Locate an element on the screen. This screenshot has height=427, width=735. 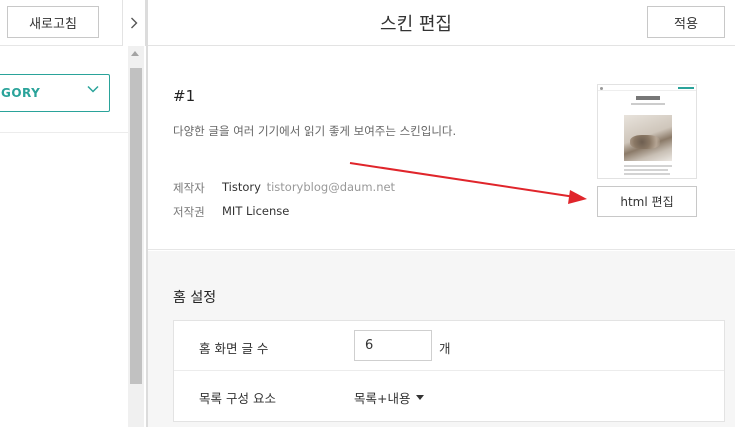
html-edit-button: html 편집 is located at coordinates (647, 201).